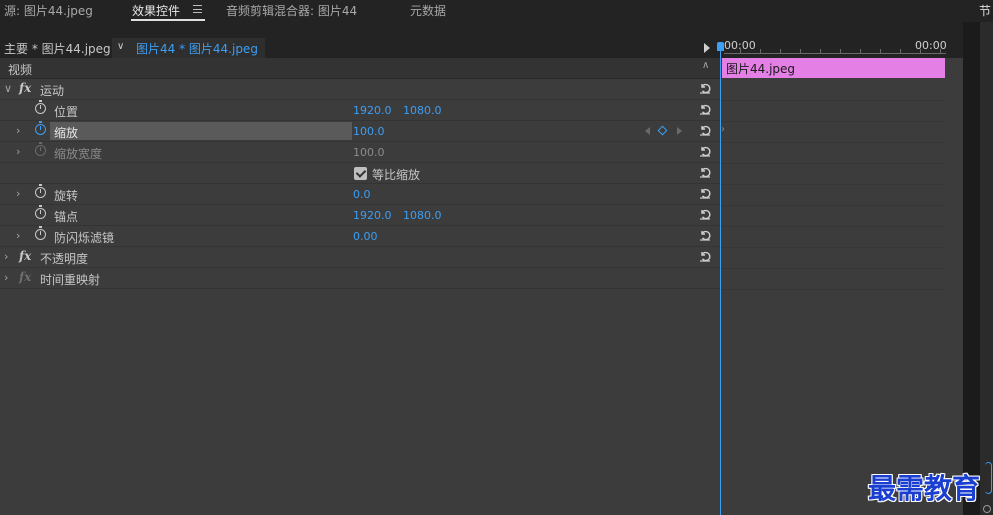 The width and height of the screenshot is (993, 515). I want to click on property-row-position: 位置 1920.0 1080.0, so click(360, 110).